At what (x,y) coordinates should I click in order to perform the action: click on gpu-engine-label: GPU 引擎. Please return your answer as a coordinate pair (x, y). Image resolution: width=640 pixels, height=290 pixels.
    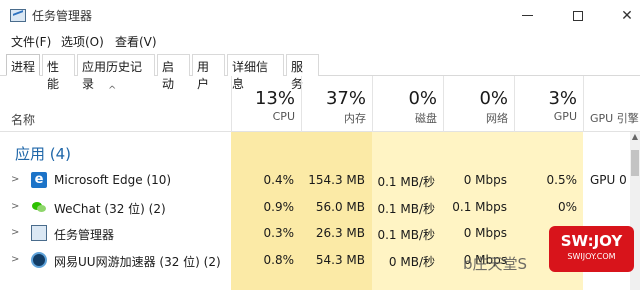
    Looking at the image, I should click on (614, 118).